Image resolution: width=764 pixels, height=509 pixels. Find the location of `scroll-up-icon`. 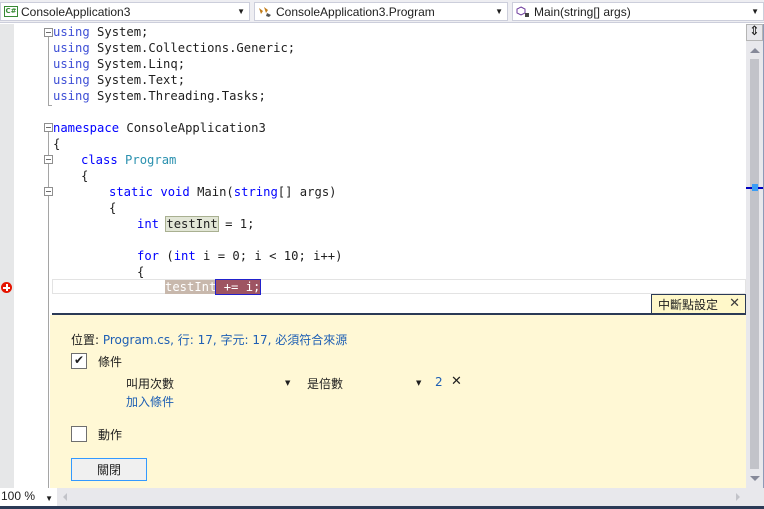

scroll-up-icon is located at coordinates (755, 50).